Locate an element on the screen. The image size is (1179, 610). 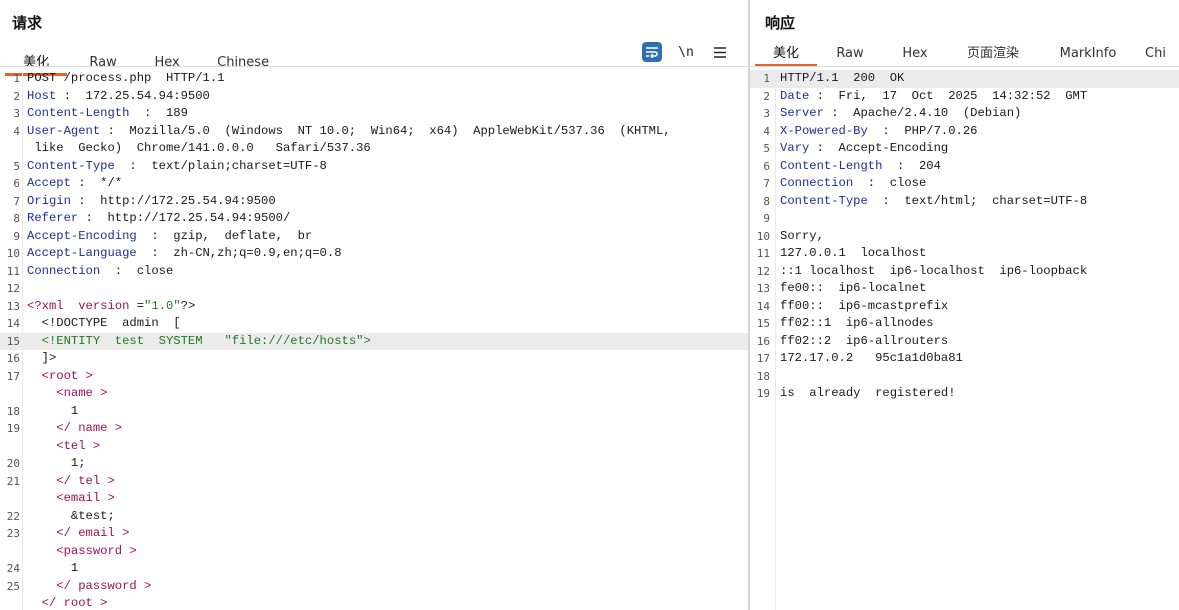
request-code-line: 25 </ password > is located at coordinates (374, 587).